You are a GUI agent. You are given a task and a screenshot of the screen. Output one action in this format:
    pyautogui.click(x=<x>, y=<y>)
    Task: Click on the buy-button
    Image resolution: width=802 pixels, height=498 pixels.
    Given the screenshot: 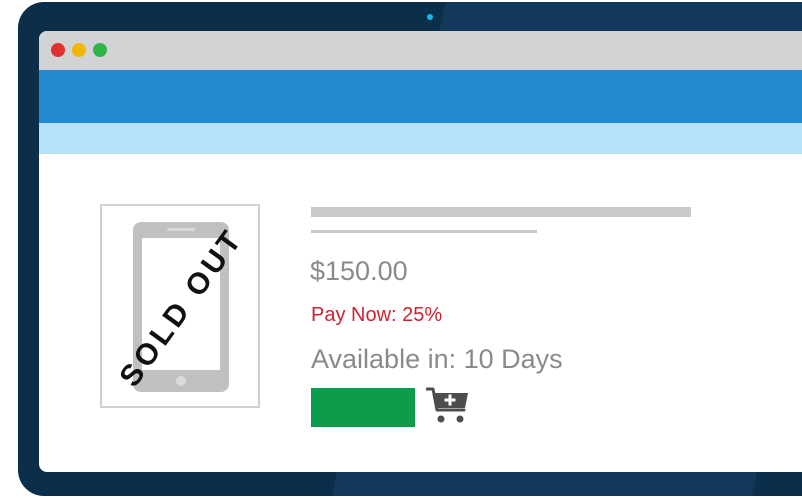 What is the action you would take?
    pyautogui.click(x=363, y=407)
    